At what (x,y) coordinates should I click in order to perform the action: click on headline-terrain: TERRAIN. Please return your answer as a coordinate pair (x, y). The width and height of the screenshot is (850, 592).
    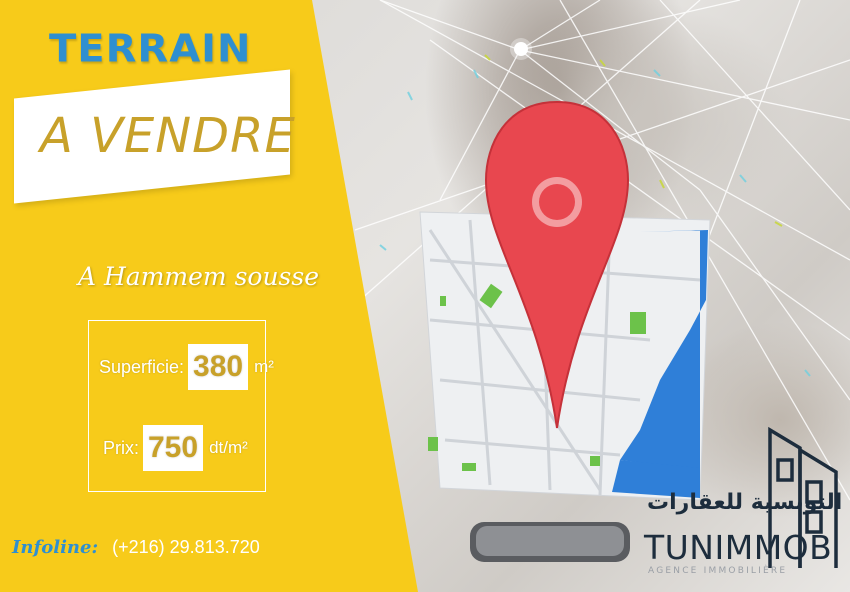
    Looking at the image, I should click on (150, 49).